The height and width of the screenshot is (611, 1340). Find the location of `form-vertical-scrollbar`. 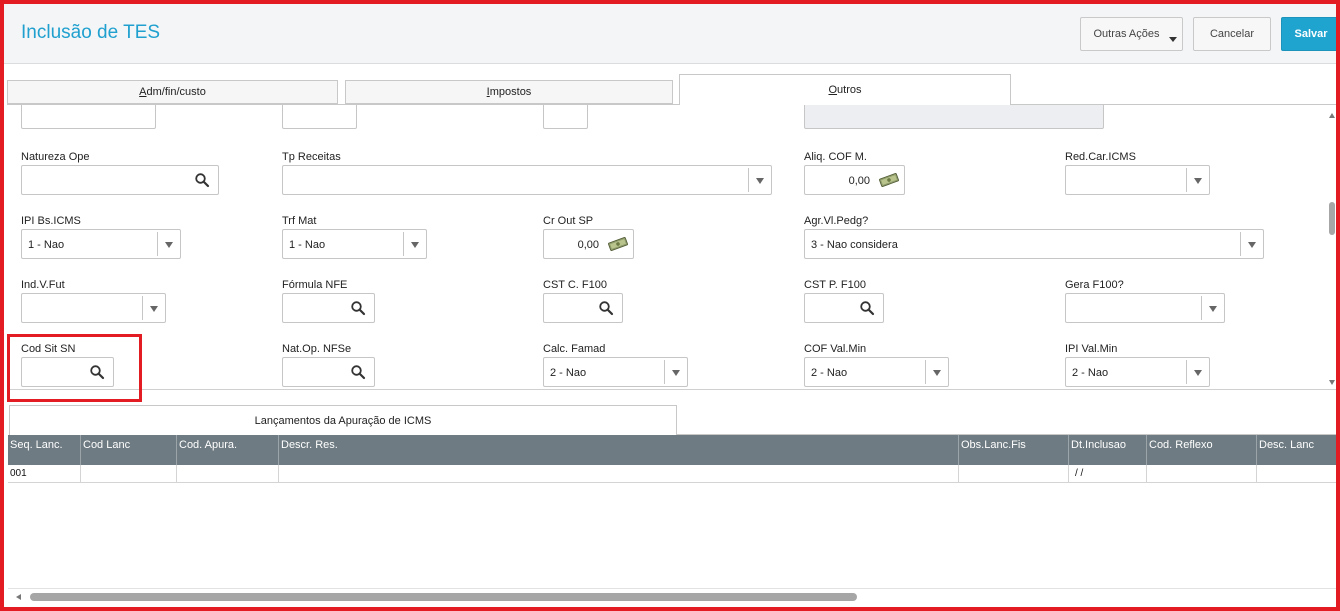

form-vertical-scrollbar is located at coordinates (1332, 247).